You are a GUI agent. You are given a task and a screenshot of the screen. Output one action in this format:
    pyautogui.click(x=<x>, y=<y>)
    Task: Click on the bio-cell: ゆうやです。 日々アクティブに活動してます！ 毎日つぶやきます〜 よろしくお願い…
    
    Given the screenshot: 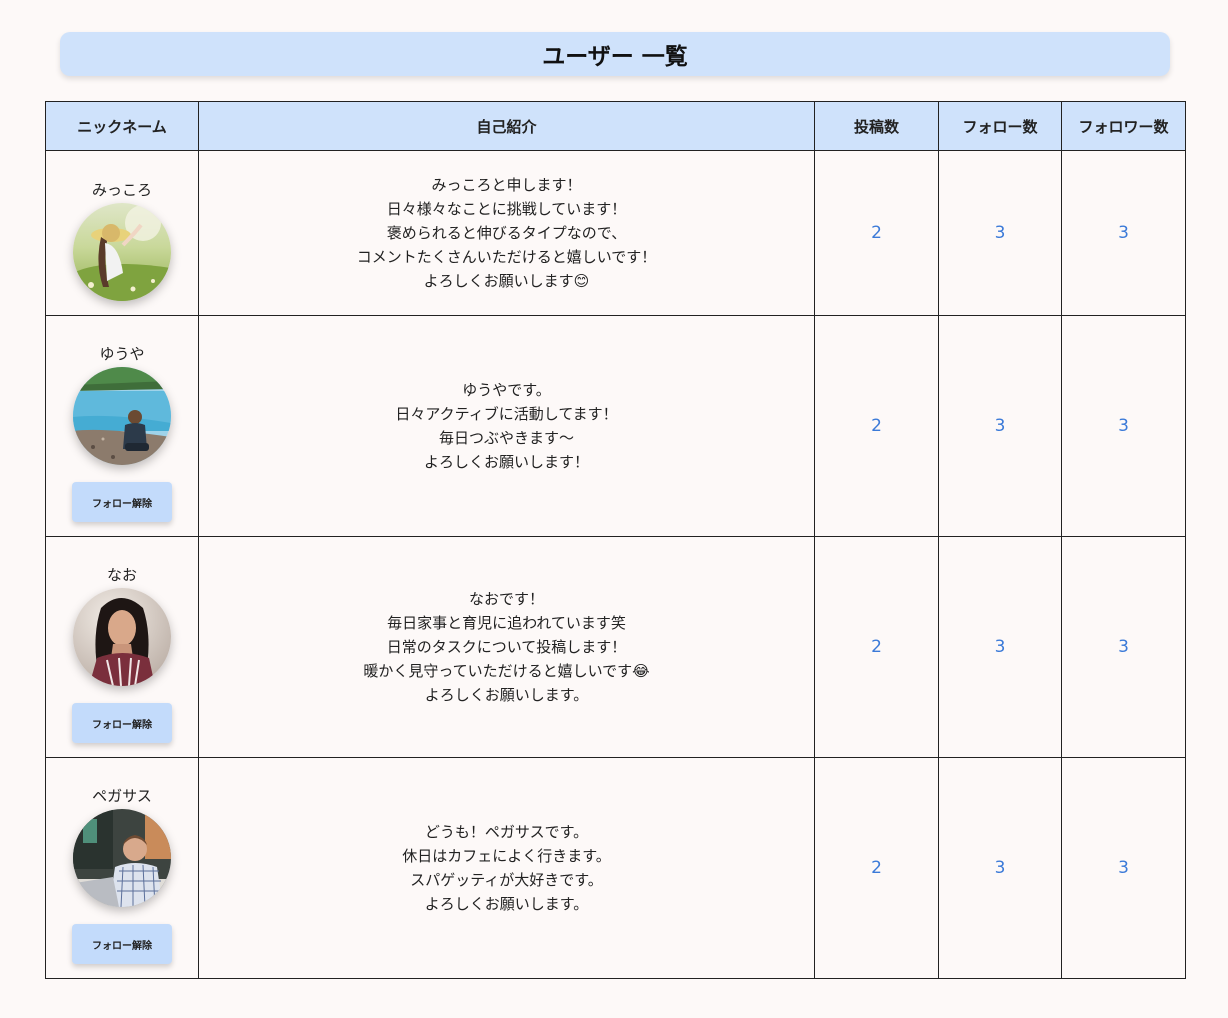 What is the action you would take?
    pyautogui.click(x=506, y=426)
    